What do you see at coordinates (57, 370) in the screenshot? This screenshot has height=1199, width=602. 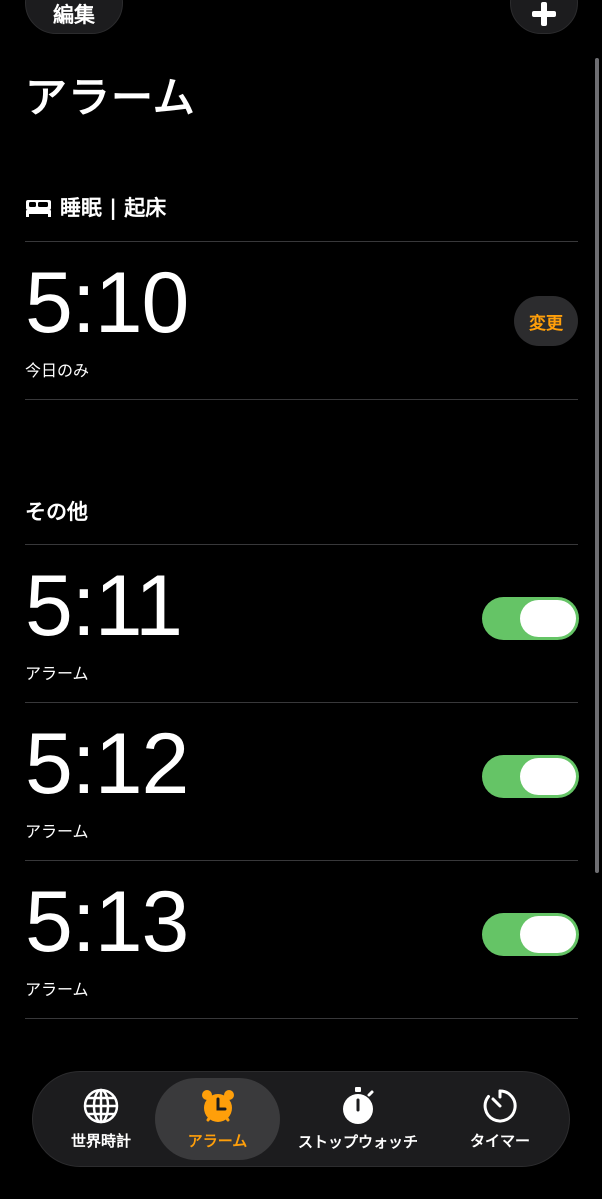 I see `alarm-label: 今日のみ` at bounding box center [57, 370].